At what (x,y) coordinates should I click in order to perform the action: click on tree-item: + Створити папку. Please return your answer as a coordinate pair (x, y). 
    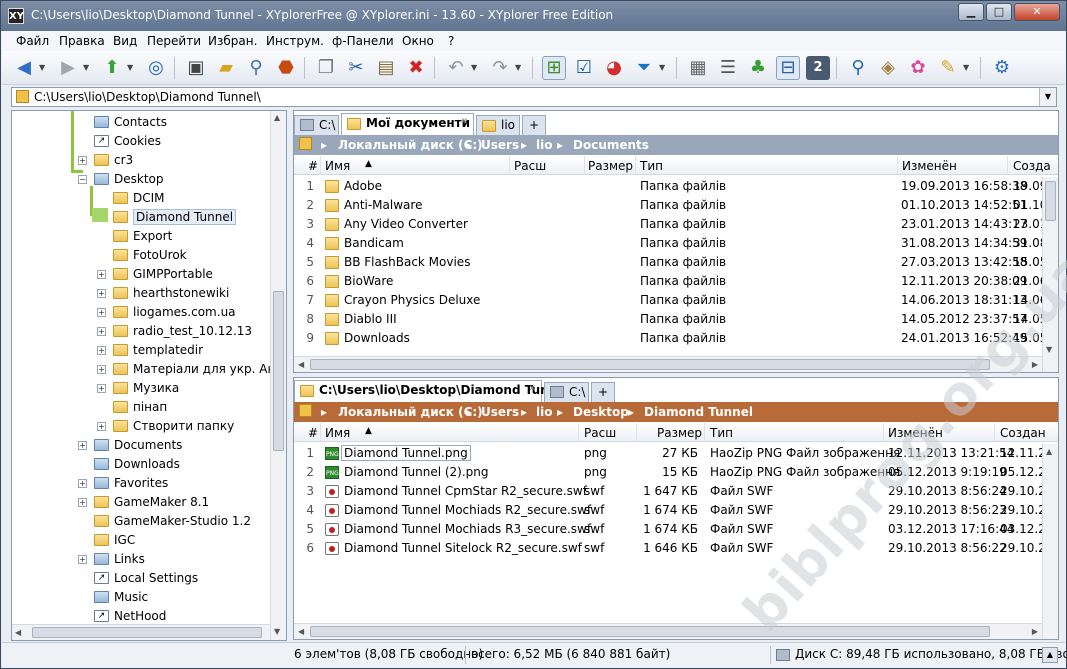
    Looking at the image, I should click on (141, 426).